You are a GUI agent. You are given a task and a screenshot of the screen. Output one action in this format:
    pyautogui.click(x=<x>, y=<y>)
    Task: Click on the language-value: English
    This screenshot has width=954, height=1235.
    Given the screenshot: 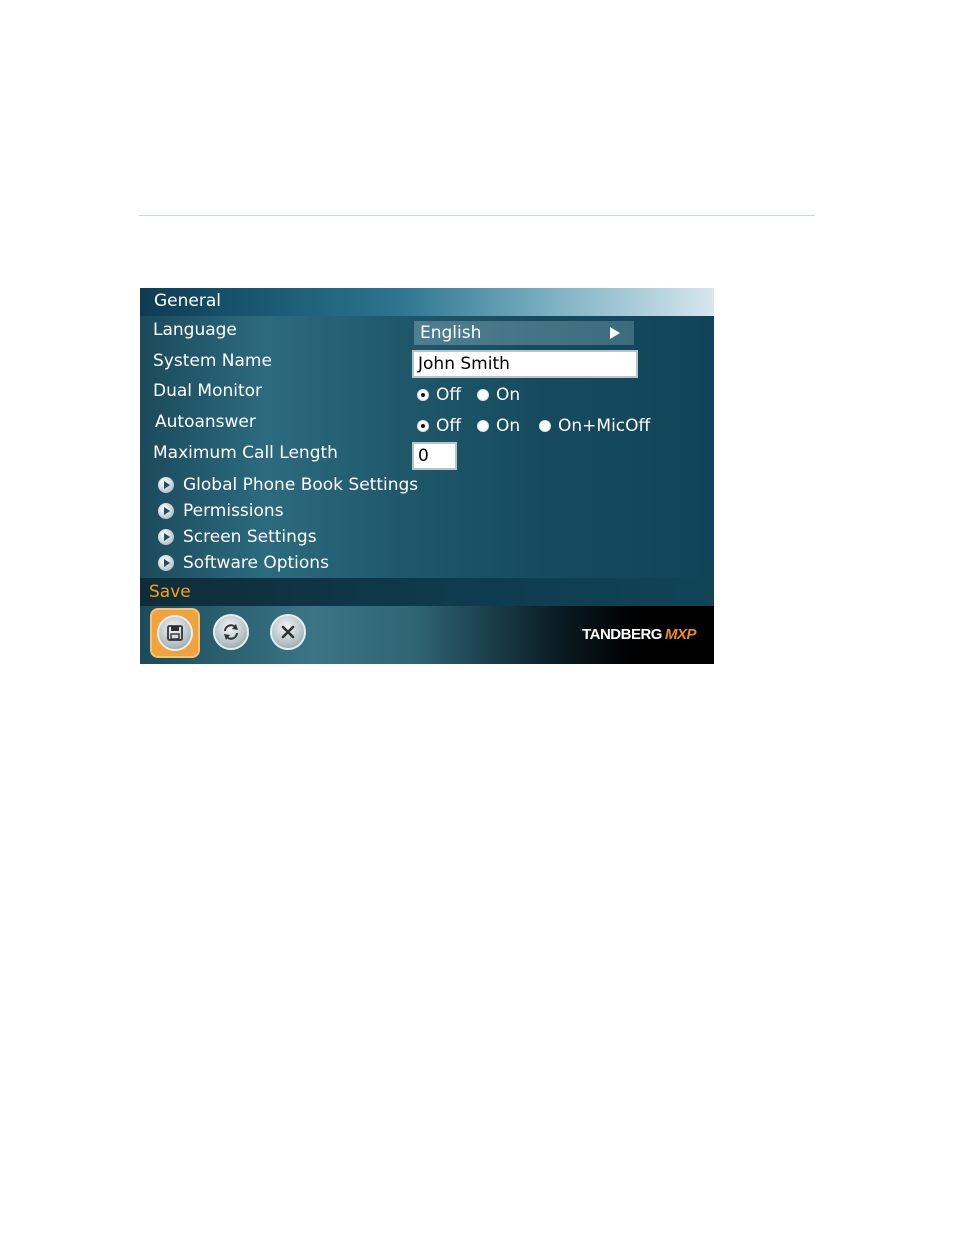 What is the action you would take?
    pyautogui.click(x=451, y=333)
    